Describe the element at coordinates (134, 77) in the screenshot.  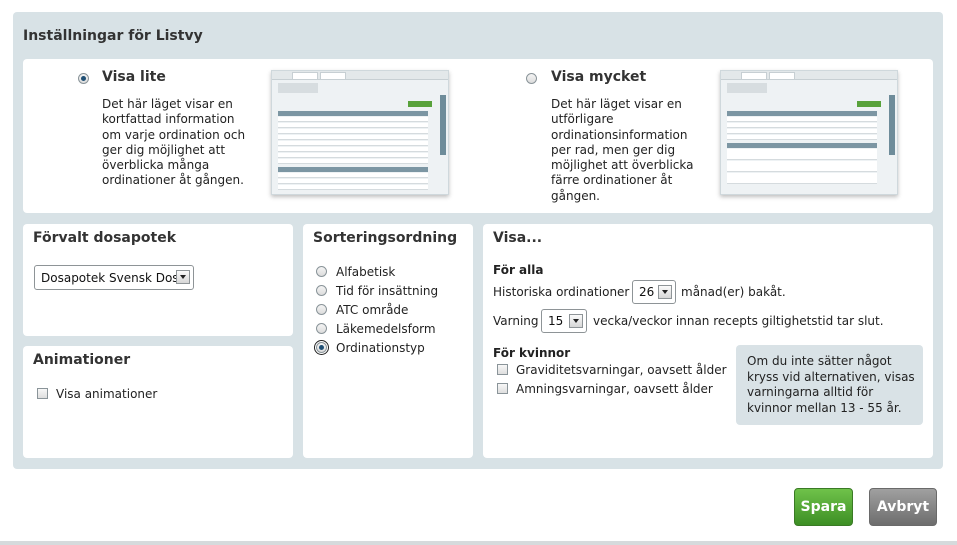
I see `show-little-title: Visa lite` at that location.